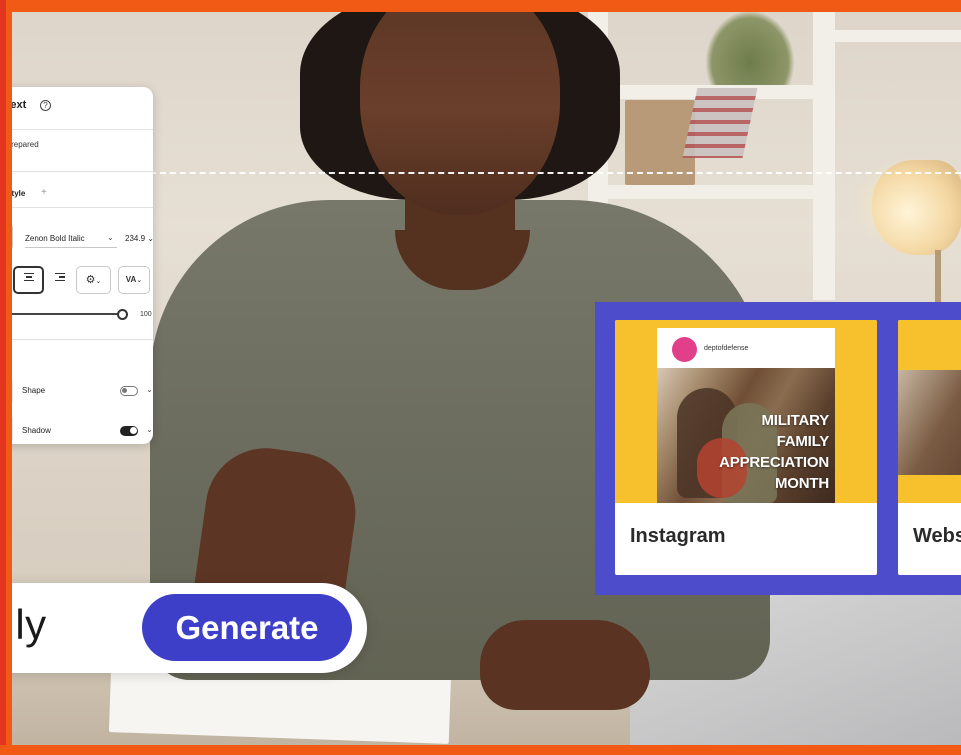  I want to click on align-right-button, so click(60, 280).